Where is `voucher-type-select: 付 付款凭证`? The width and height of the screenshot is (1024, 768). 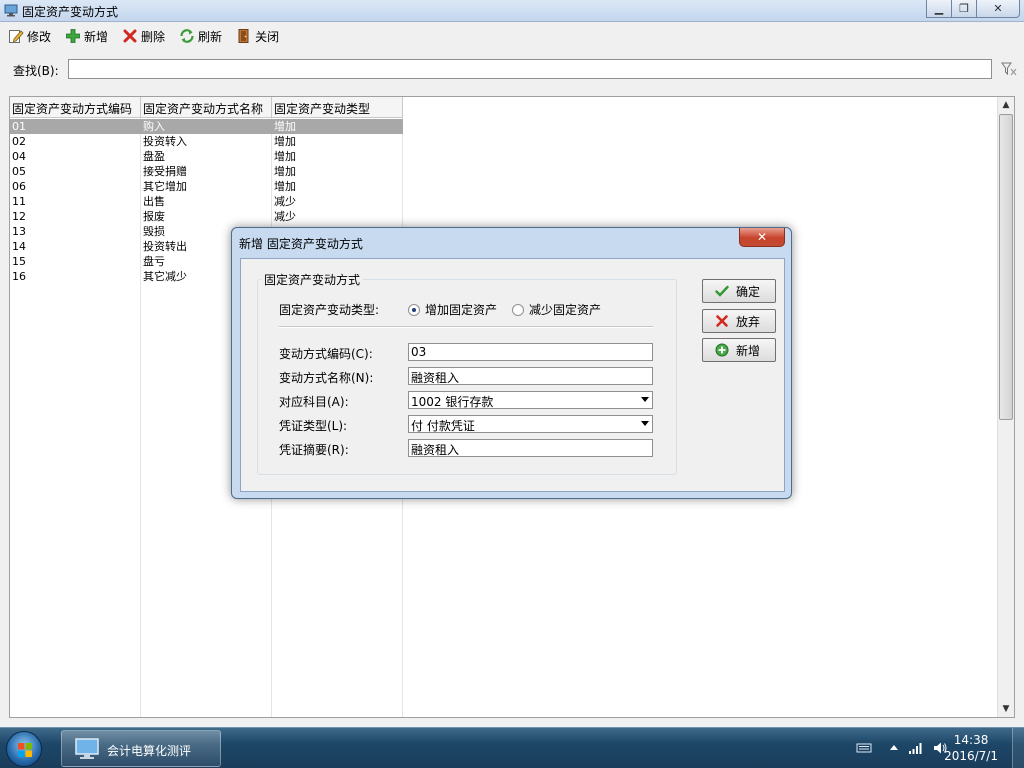
voucher-type-select: 付 付款凭证 is located at coordinates (530, 424).